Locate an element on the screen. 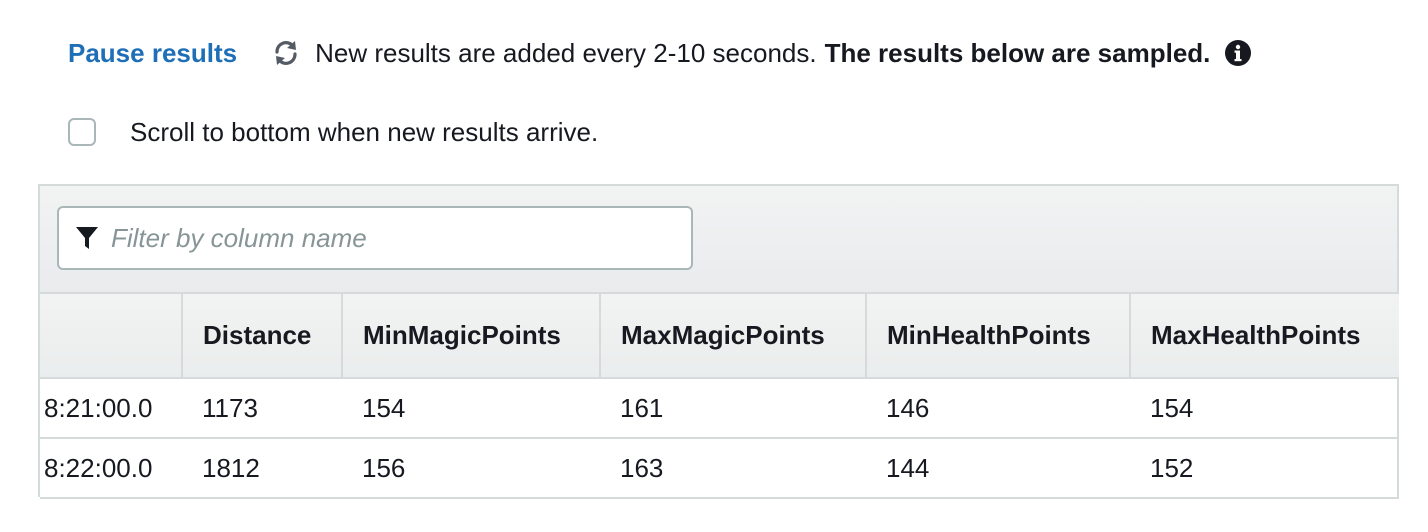  table-row: 8:21:00.0 1173 154 161 146 154 is located at coordinates (719, 408).